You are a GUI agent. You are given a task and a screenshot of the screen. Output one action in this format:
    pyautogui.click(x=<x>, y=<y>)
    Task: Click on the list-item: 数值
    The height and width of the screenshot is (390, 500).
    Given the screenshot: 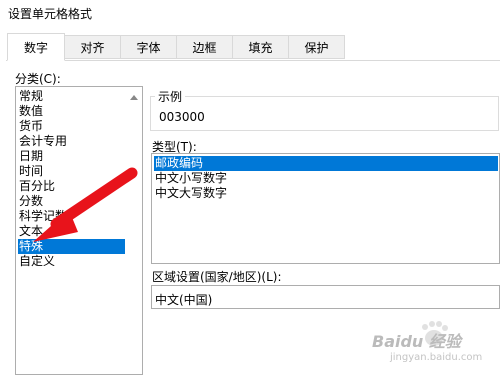 What is the action you would take?
    pyautogui.click(x=79, y=111)
    